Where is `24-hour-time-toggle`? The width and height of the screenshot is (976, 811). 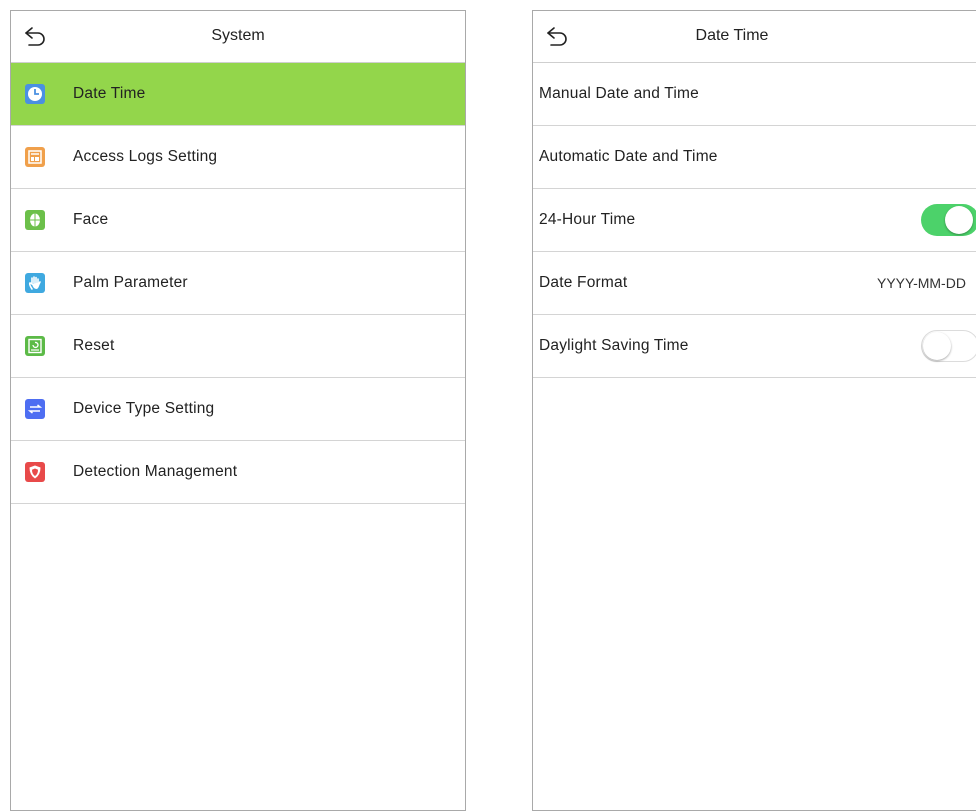
24-hour-time-toggle is located at coordinates (948, 220).